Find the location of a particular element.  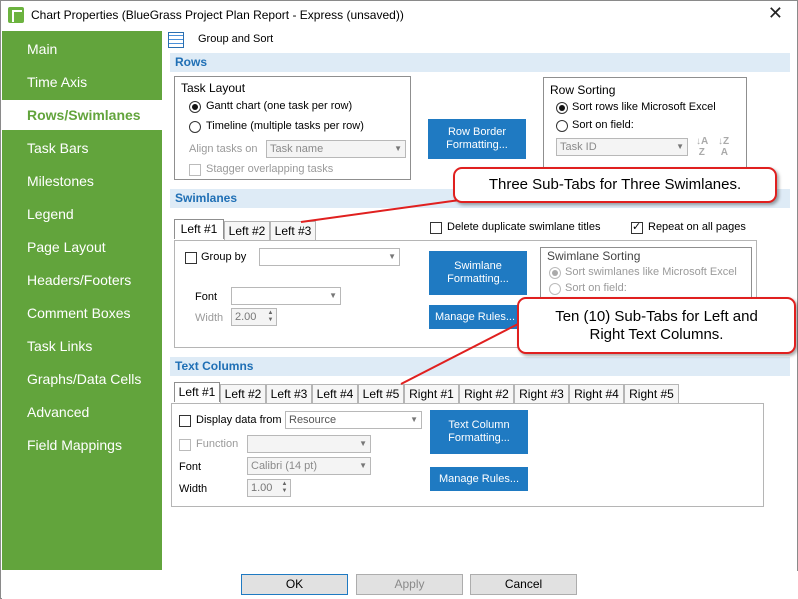

tab-swimlane-left-1: Left #1 is located at coordinates (199, 229).